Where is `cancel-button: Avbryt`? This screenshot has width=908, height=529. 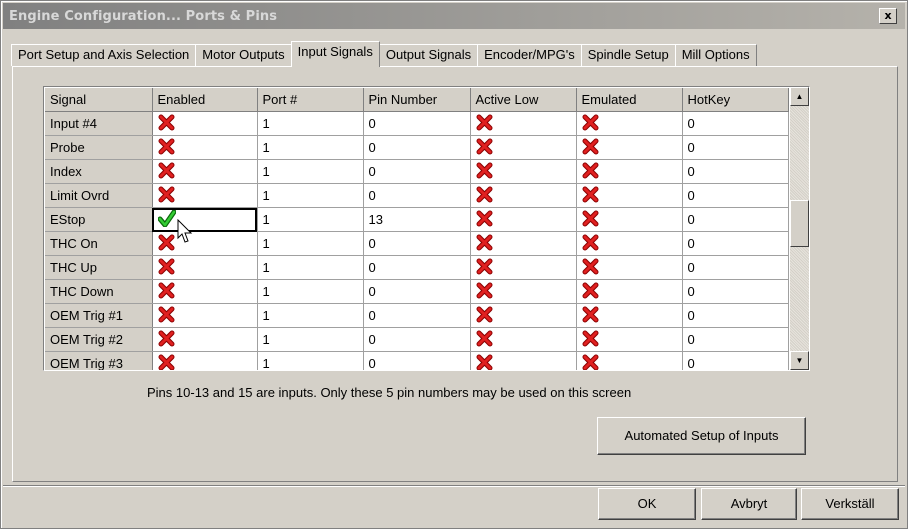
cancel-button: Avbryt is located at coordinates (749, 504).